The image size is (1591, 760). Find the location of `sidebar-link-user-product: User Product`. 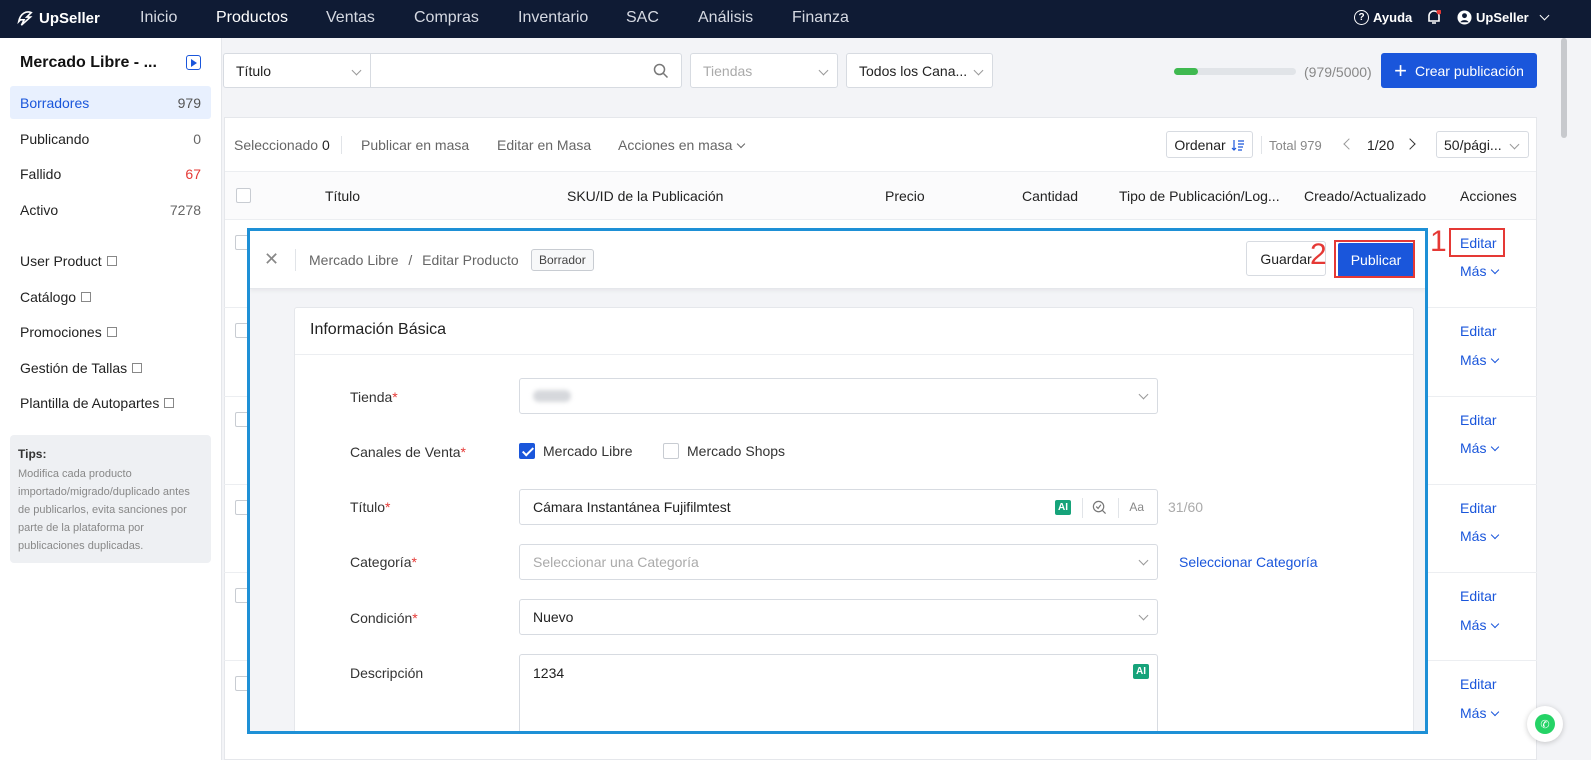

sidebar-link-user-product: User Product is located at coordinates (68, 261).